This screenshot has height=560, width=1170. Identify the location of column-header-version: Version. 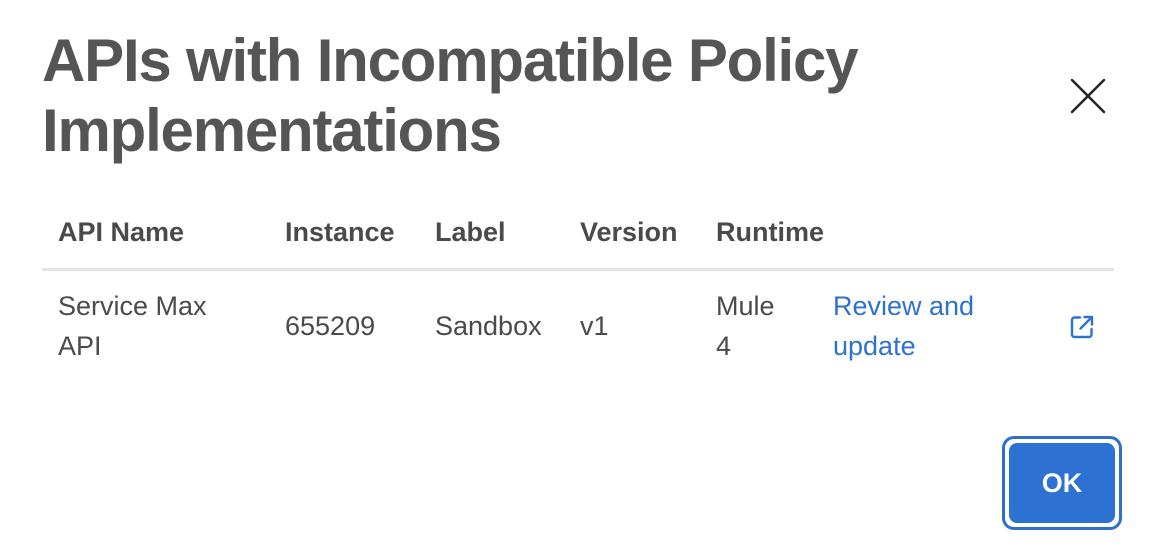
(629, 232).